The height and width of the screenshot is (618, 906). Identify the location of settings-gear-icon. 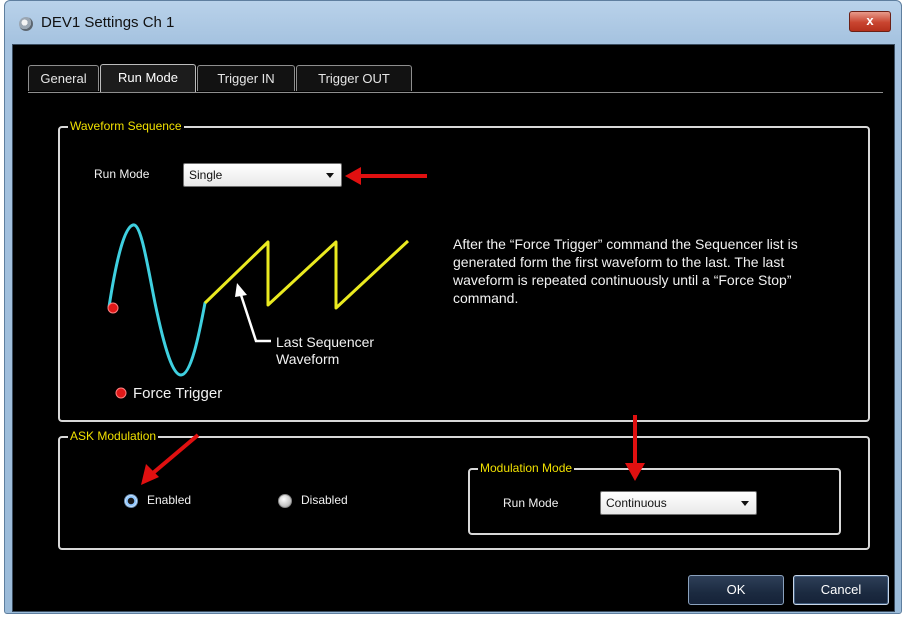
(26, 24).